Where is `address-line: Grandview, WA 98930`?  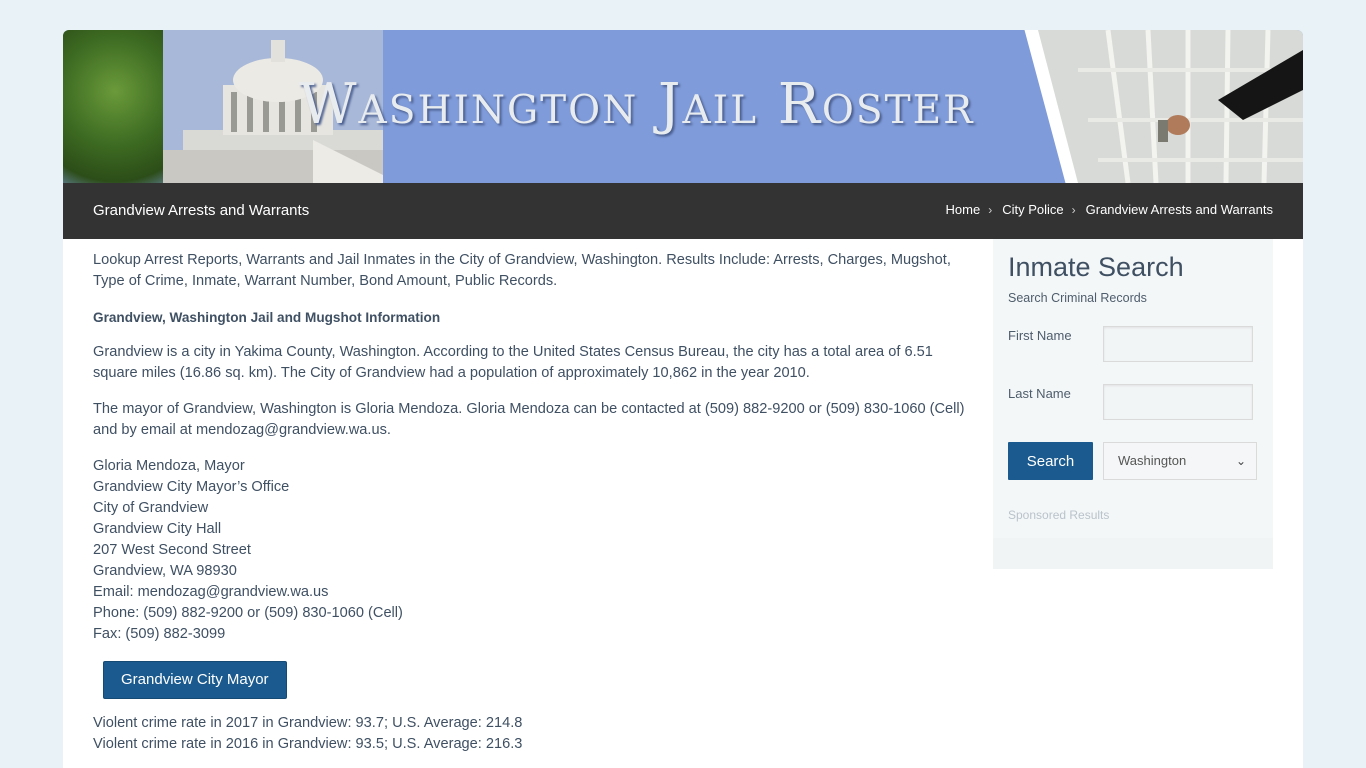 address-line: Grandview, WA 98930 is located at coordinates (165, 571).